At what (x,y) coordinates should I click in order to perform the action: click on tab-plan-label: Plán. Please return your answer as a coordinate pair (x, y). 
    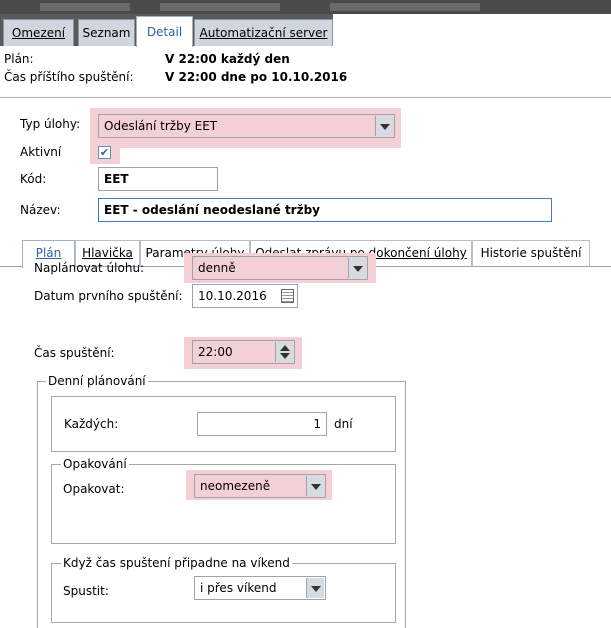
    Looking at the image, I should click on (48, 253).